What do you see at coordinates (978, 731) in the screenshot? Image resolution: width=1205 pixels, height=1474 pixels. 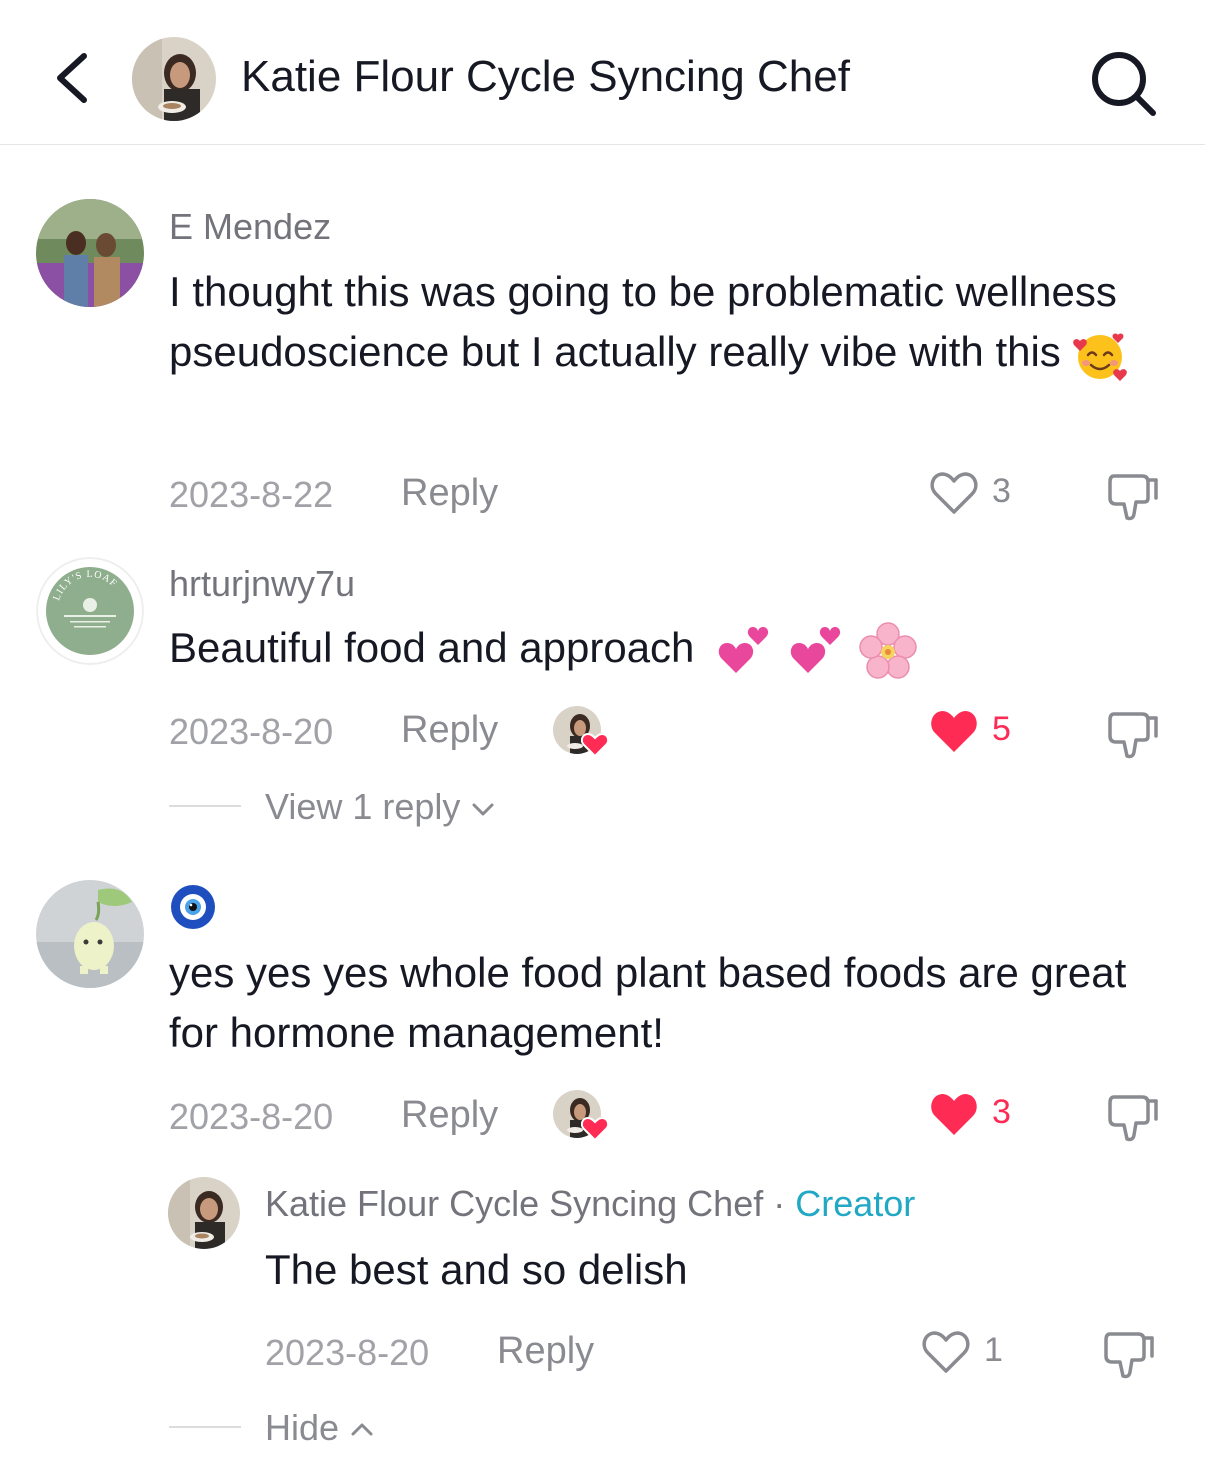 I see `like-button: 5` at bounding box center [978, 731].